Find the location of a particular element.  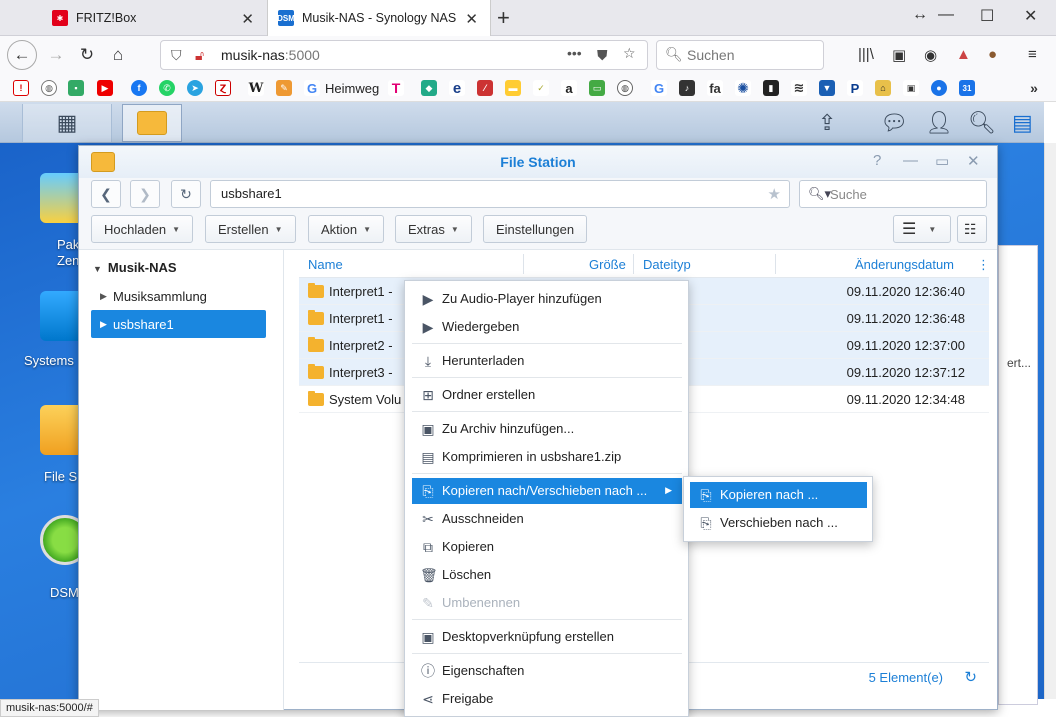

bookmark-site-icon: ⁄ is located at coordinates (485, 88).